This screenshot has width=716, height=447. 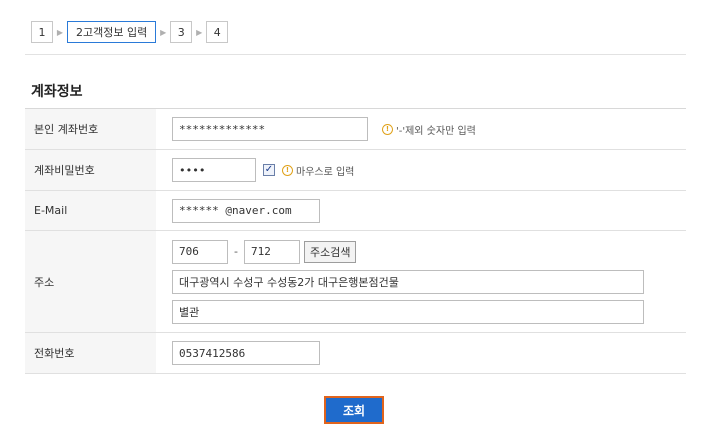 What do you see at coordinates (90, 281) in the screenshot?
I see `address-label: 주소` at bounding box center [90, 281].